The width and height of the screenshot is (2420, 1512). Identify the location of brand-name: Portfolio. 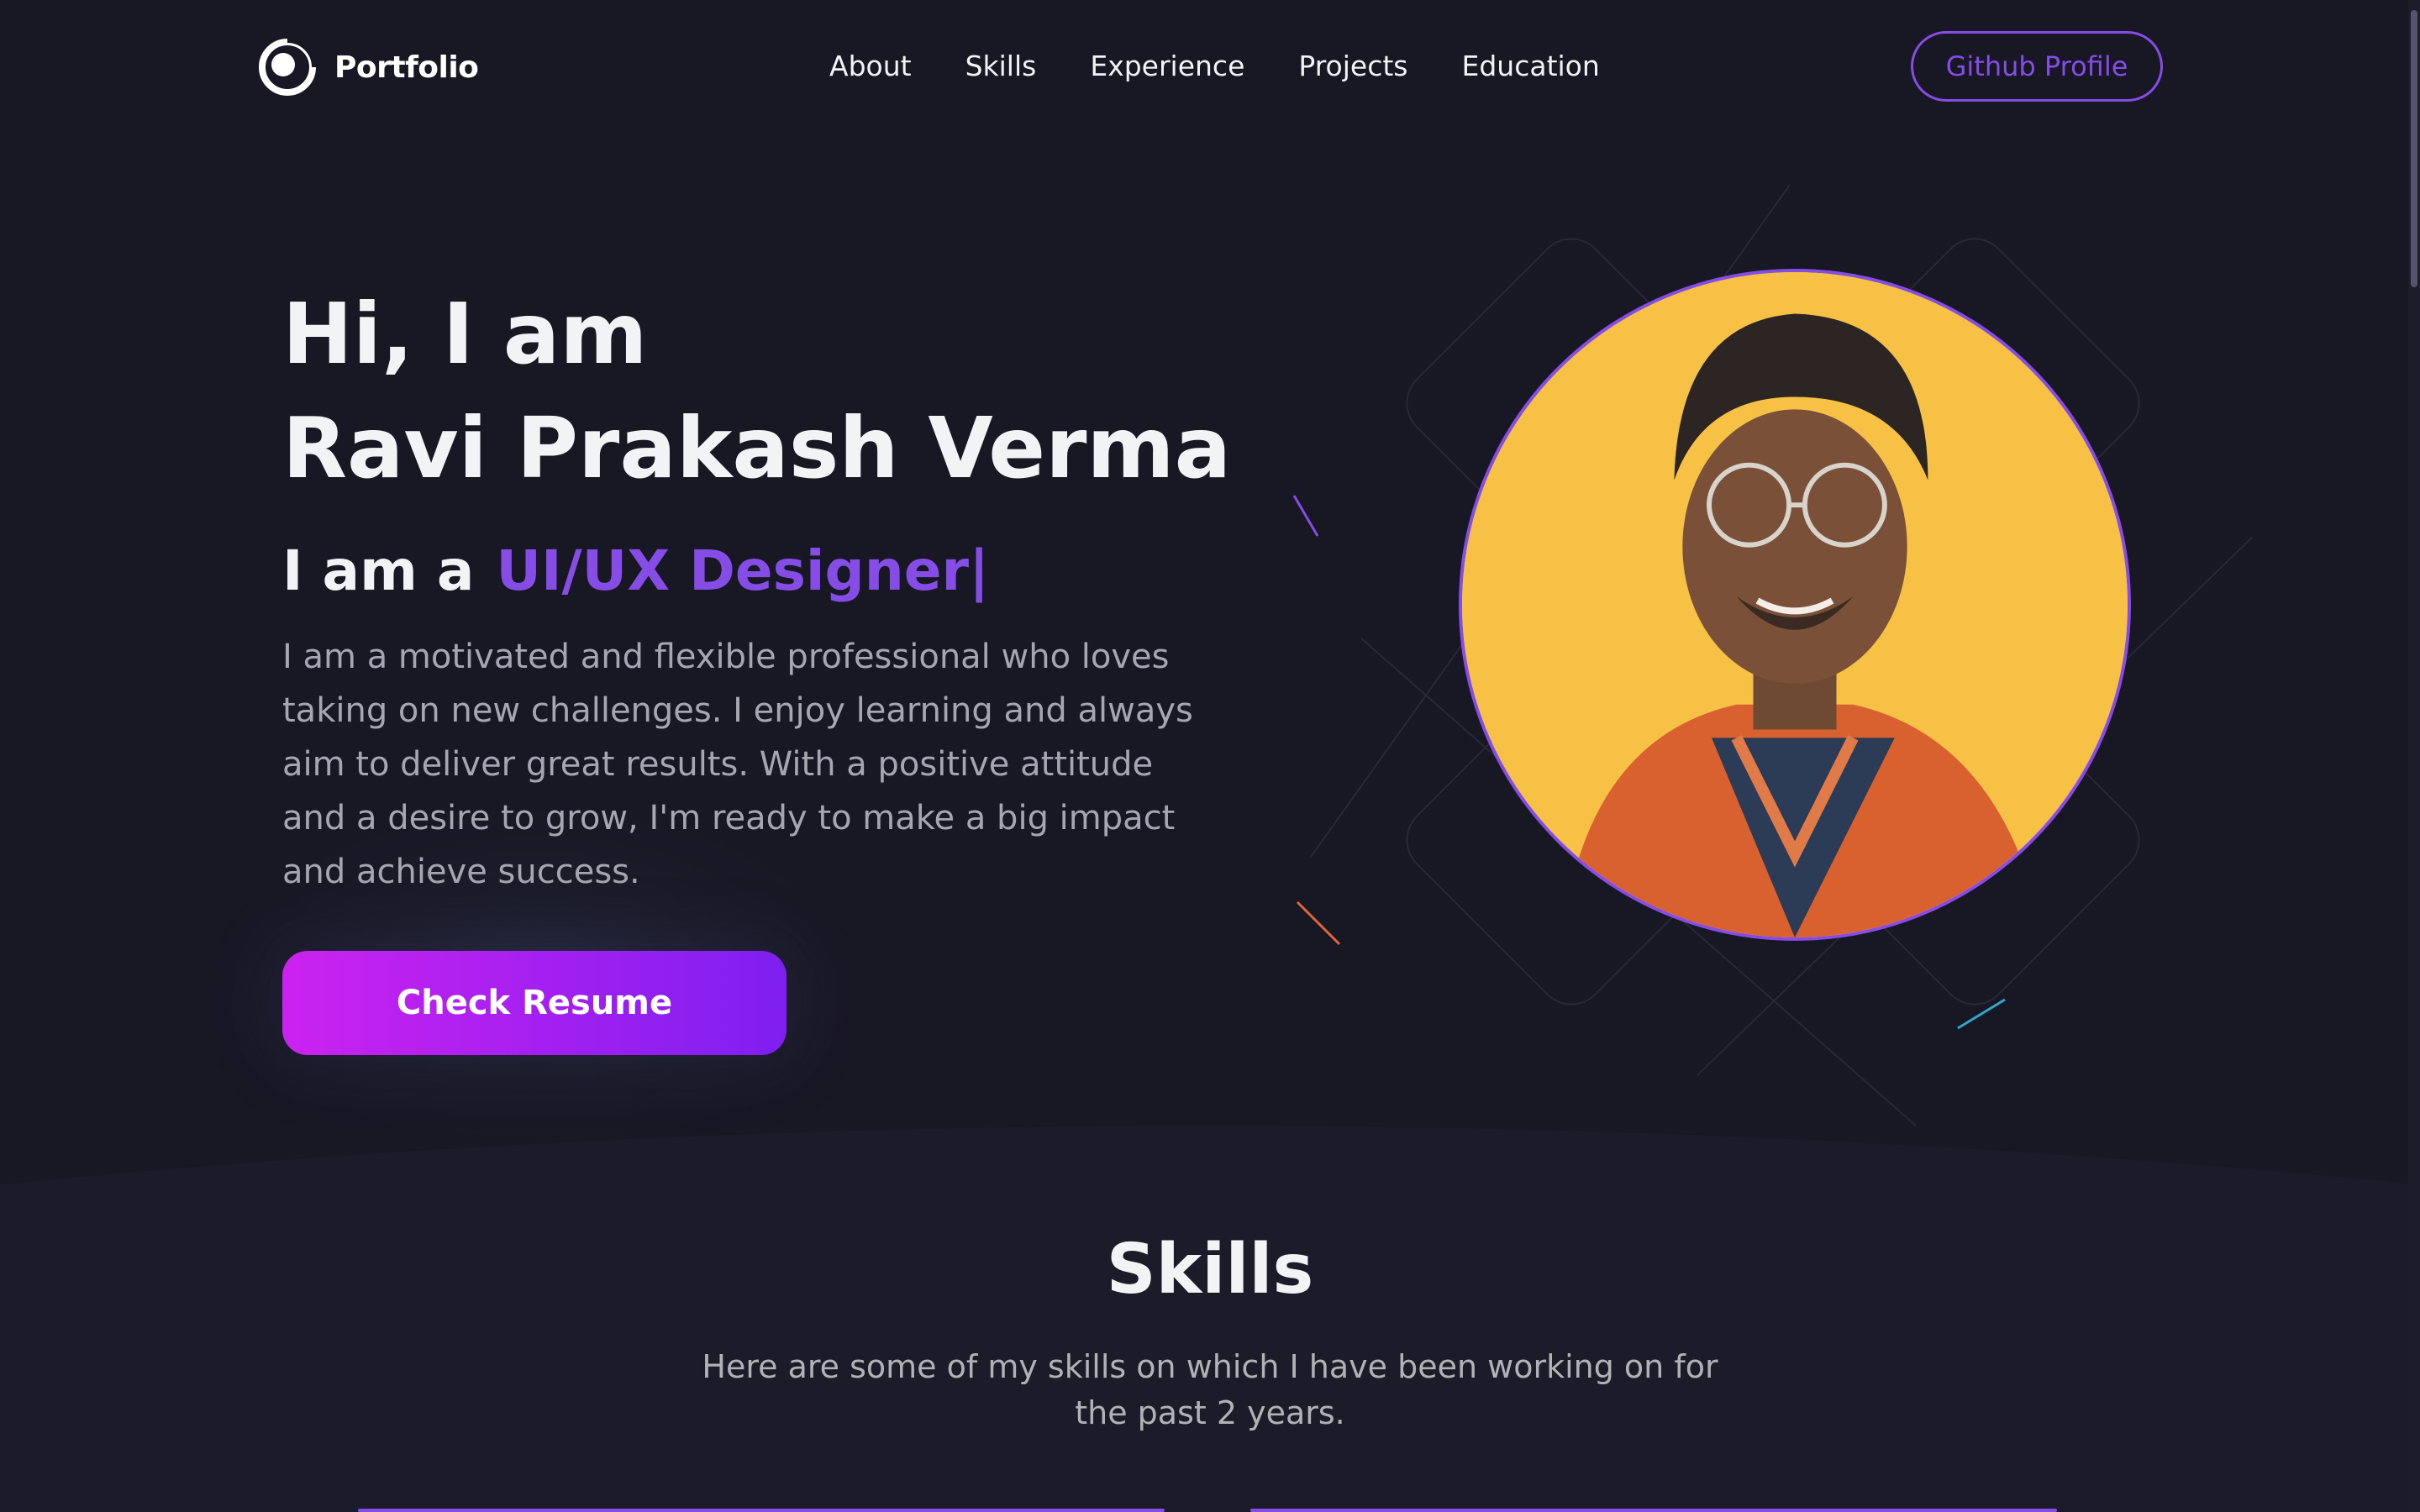
(406, 67).